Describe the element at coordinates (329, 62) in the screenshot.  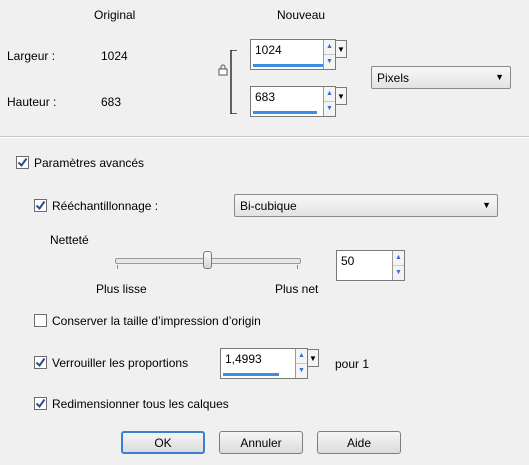
I see `width-down-arrow-icon: ▼` at that location.